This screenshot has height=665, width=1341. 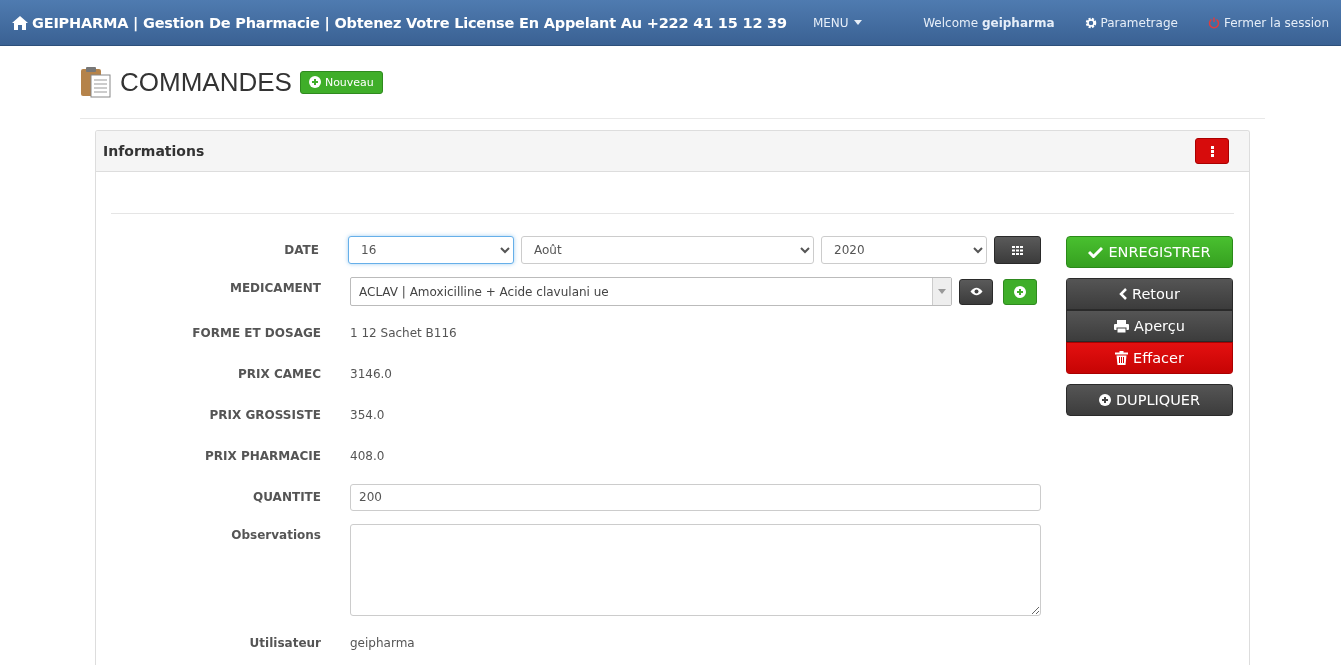 What do you see at coordinates (403, 333) in the screenshot?
I see `field-value: 1 12 Sachet B116` at bounding box center [403, 333].